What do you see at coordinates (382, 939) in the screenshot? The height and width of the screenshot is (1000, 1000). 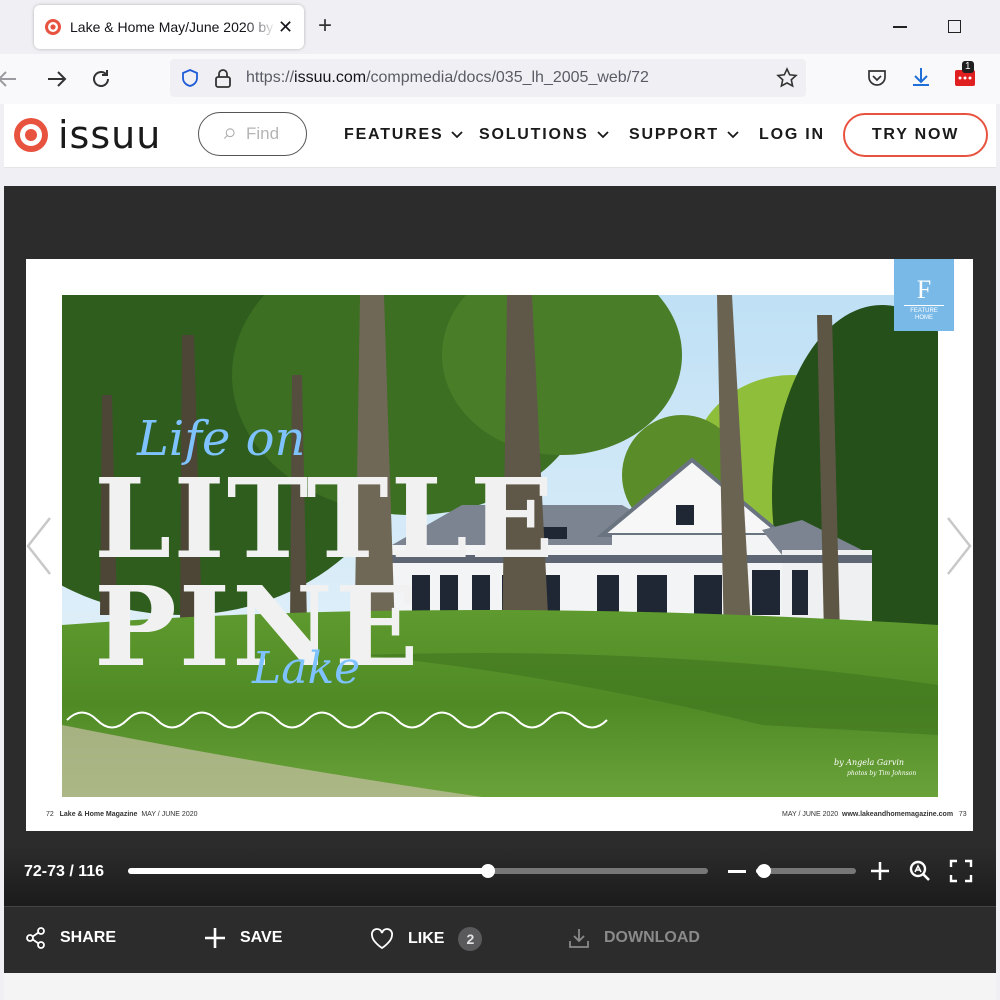 I see `heart-icon` at bounding box center [382, 939].